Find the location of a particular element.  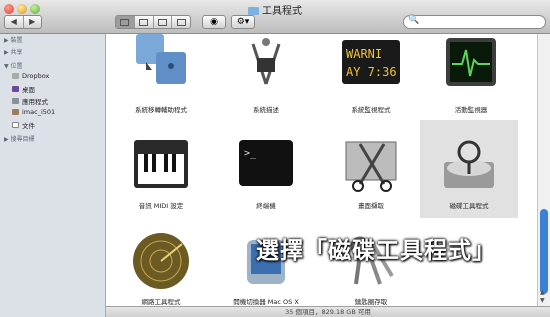

list-view-icon is located at coordinates (144, 22).